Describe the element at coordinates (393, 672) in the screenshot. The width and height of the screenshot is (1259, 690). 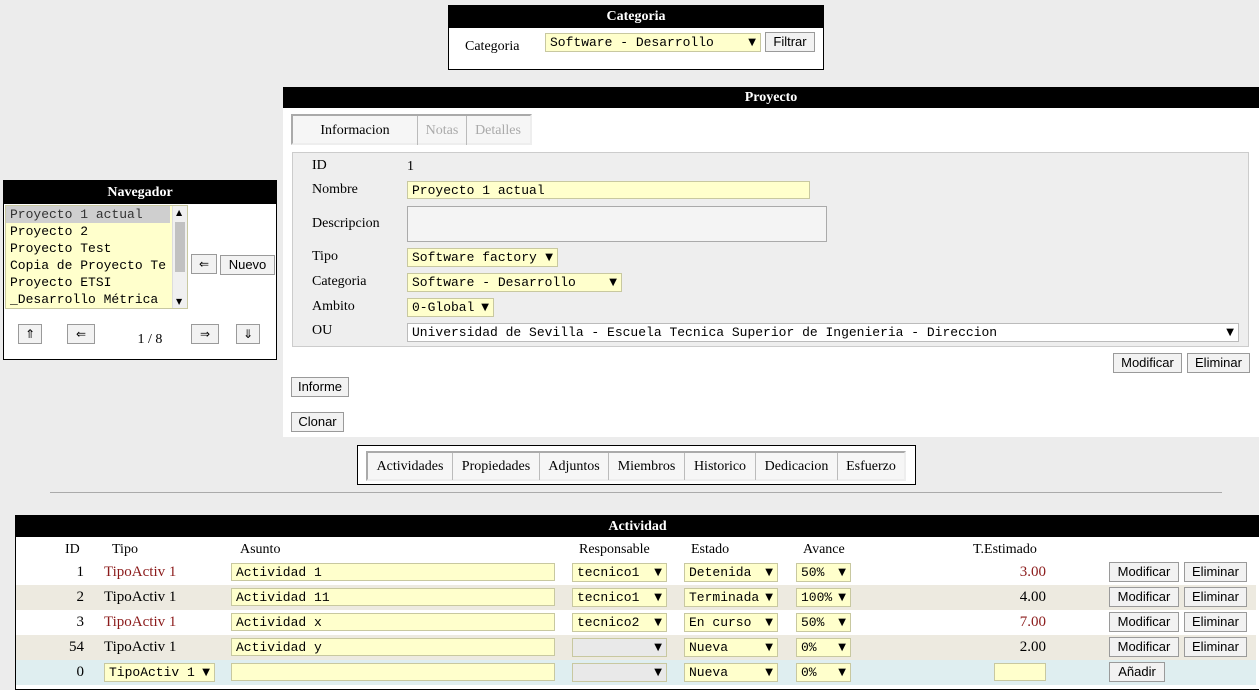
I see `new-row-asunto-input` at that location.